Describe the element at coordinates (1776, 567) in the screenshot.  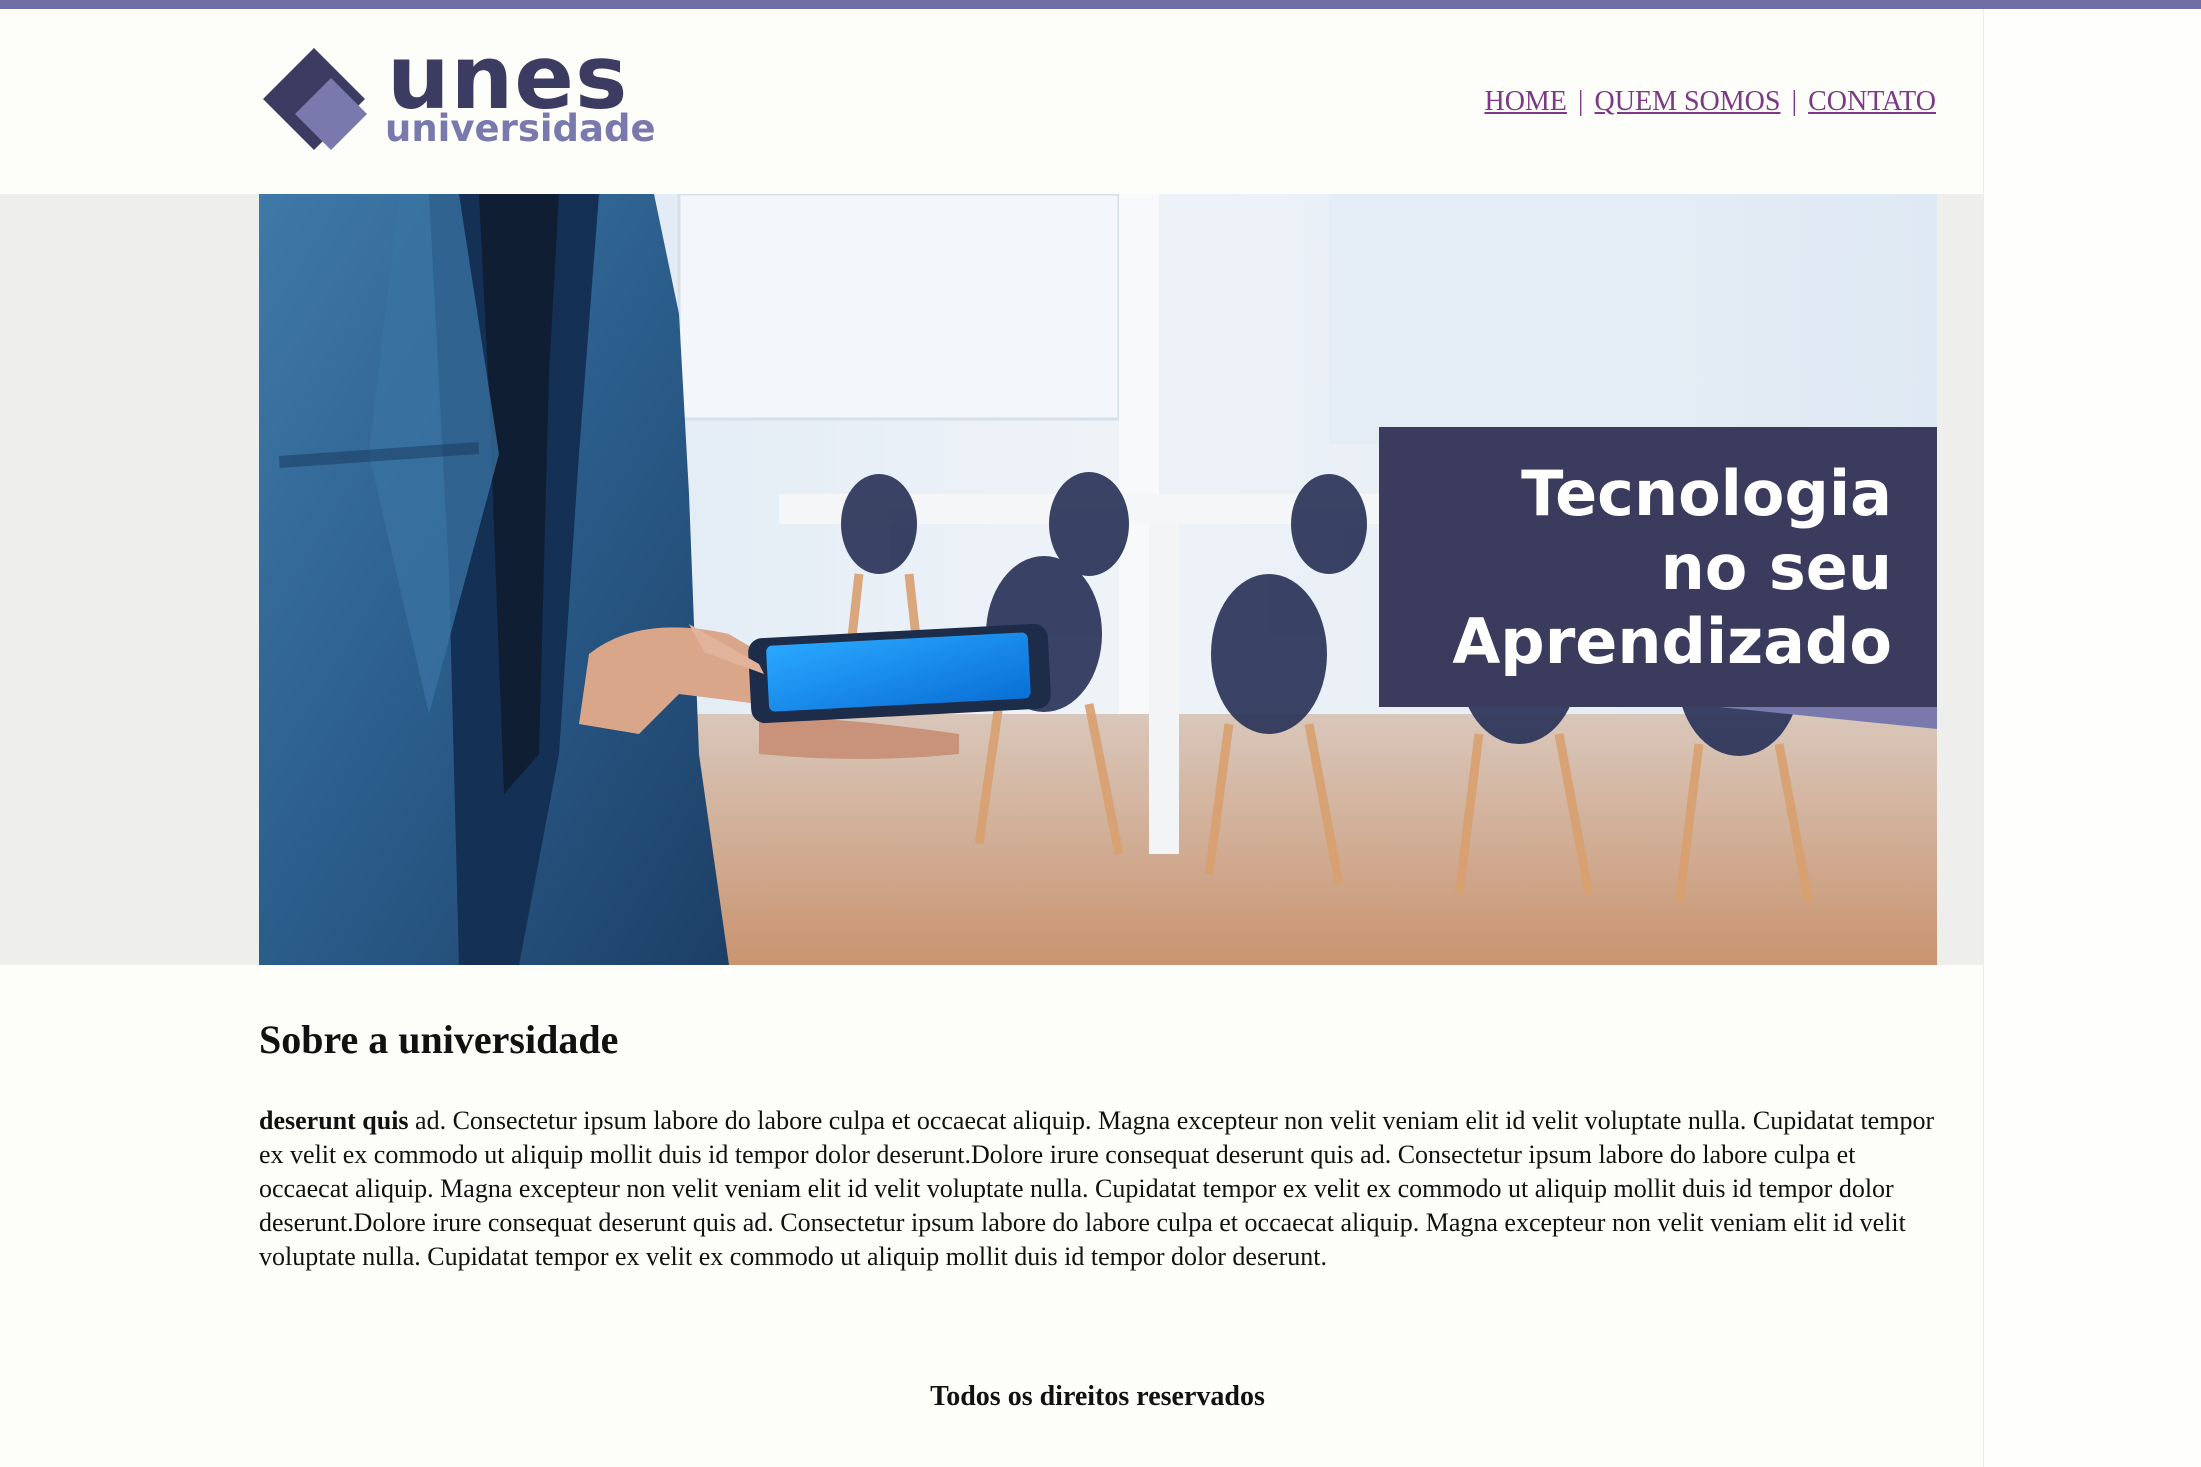
I see `banner-line-2: no seu` at that location.